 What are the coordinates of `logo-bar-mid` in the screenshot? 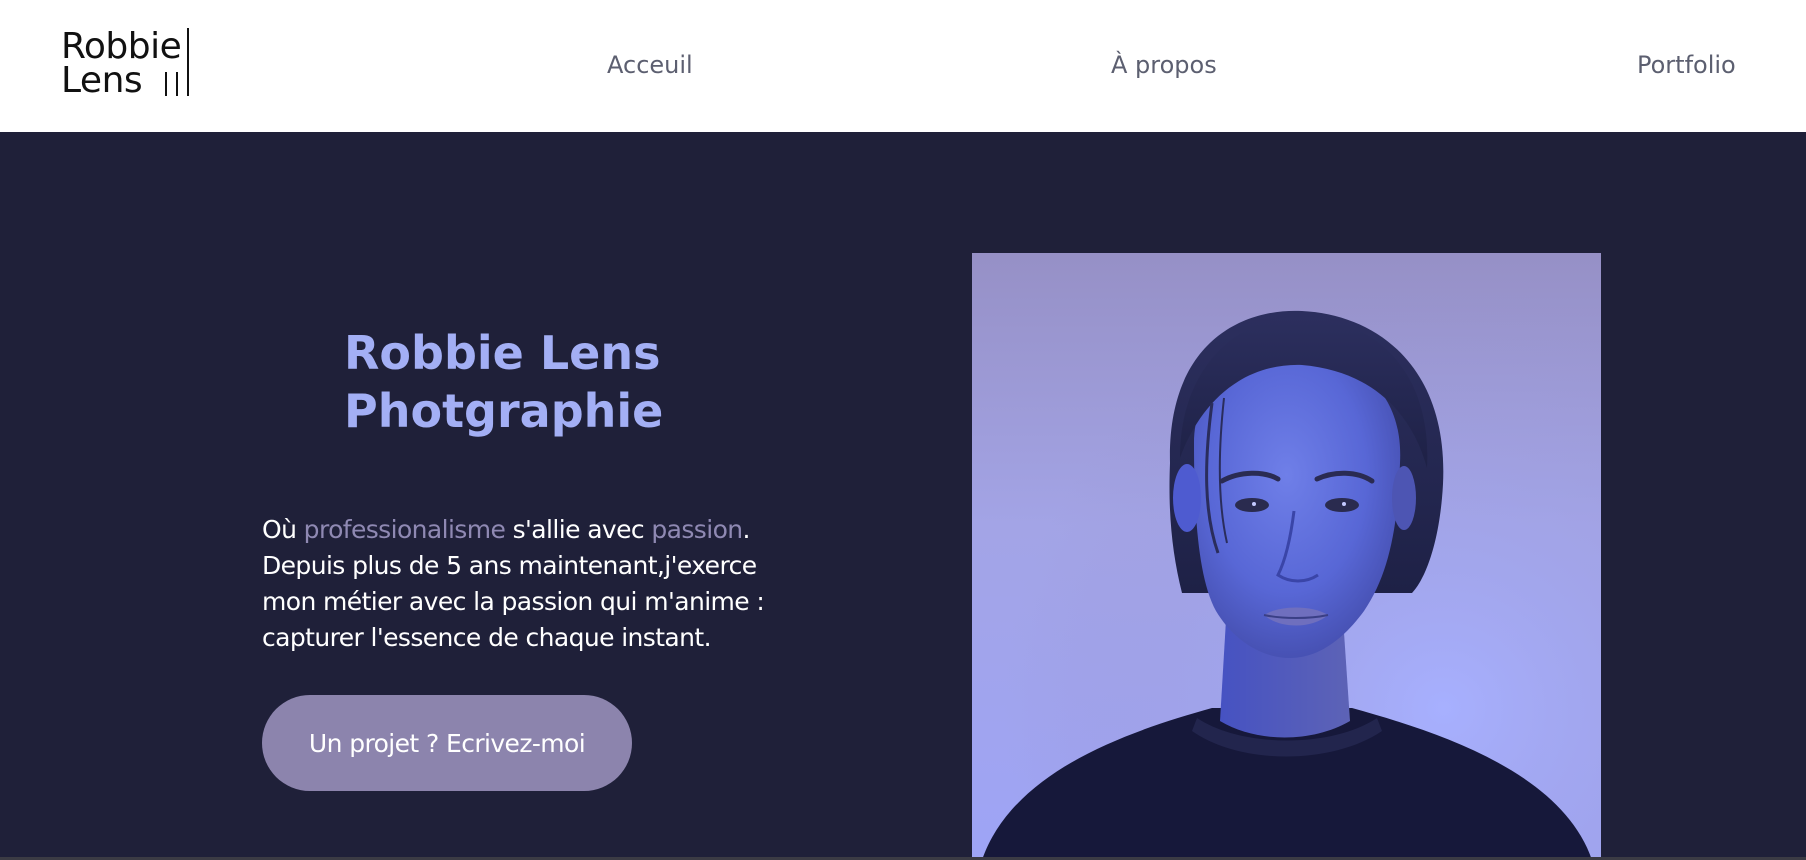 It's located at (177, 84).